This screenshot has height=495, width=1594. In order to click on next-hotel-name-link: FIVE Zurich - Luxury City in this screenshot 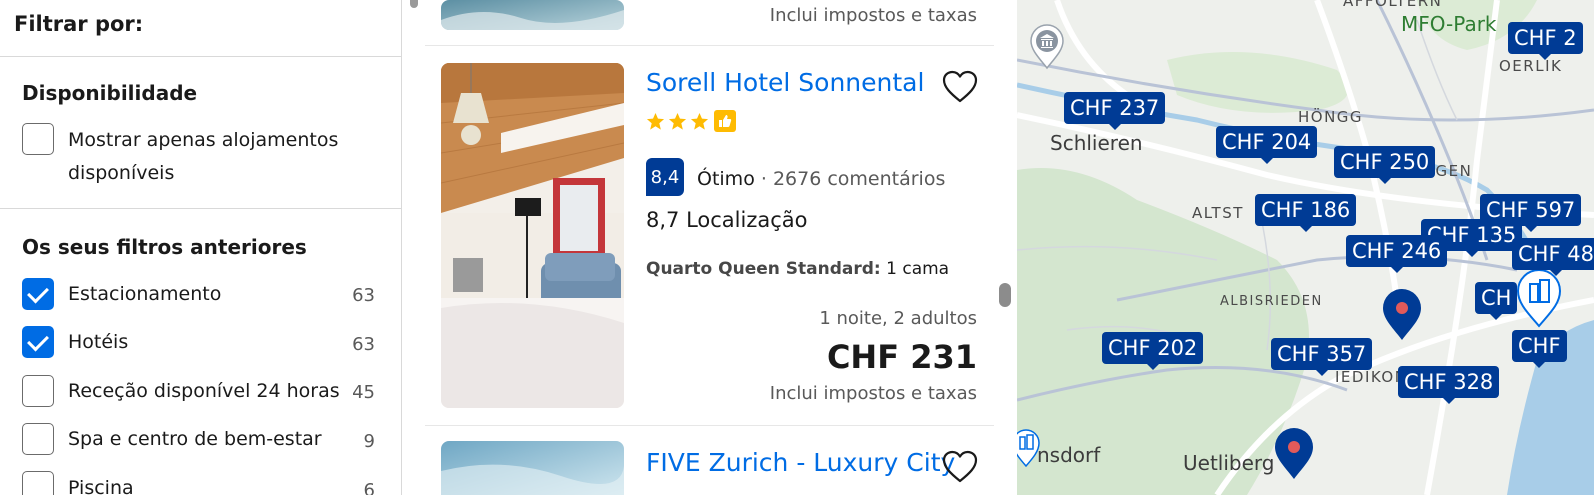, I will do `click(800, 462)`.